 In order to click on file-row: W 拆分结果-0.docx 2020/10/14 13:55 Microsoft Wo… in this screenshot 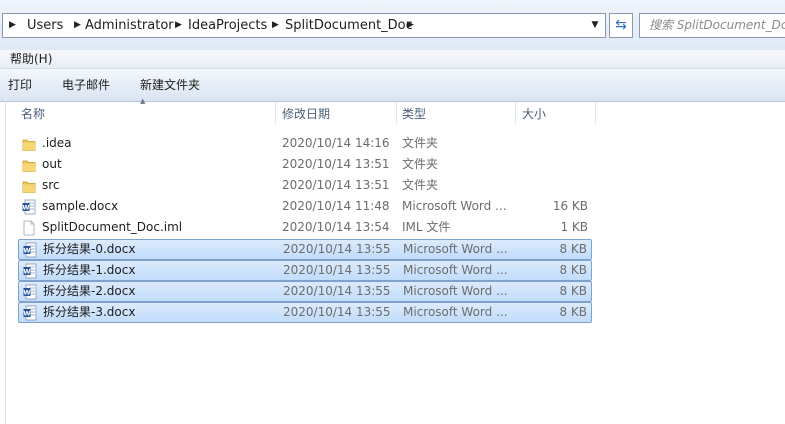, I will do `click(305, 249)`.